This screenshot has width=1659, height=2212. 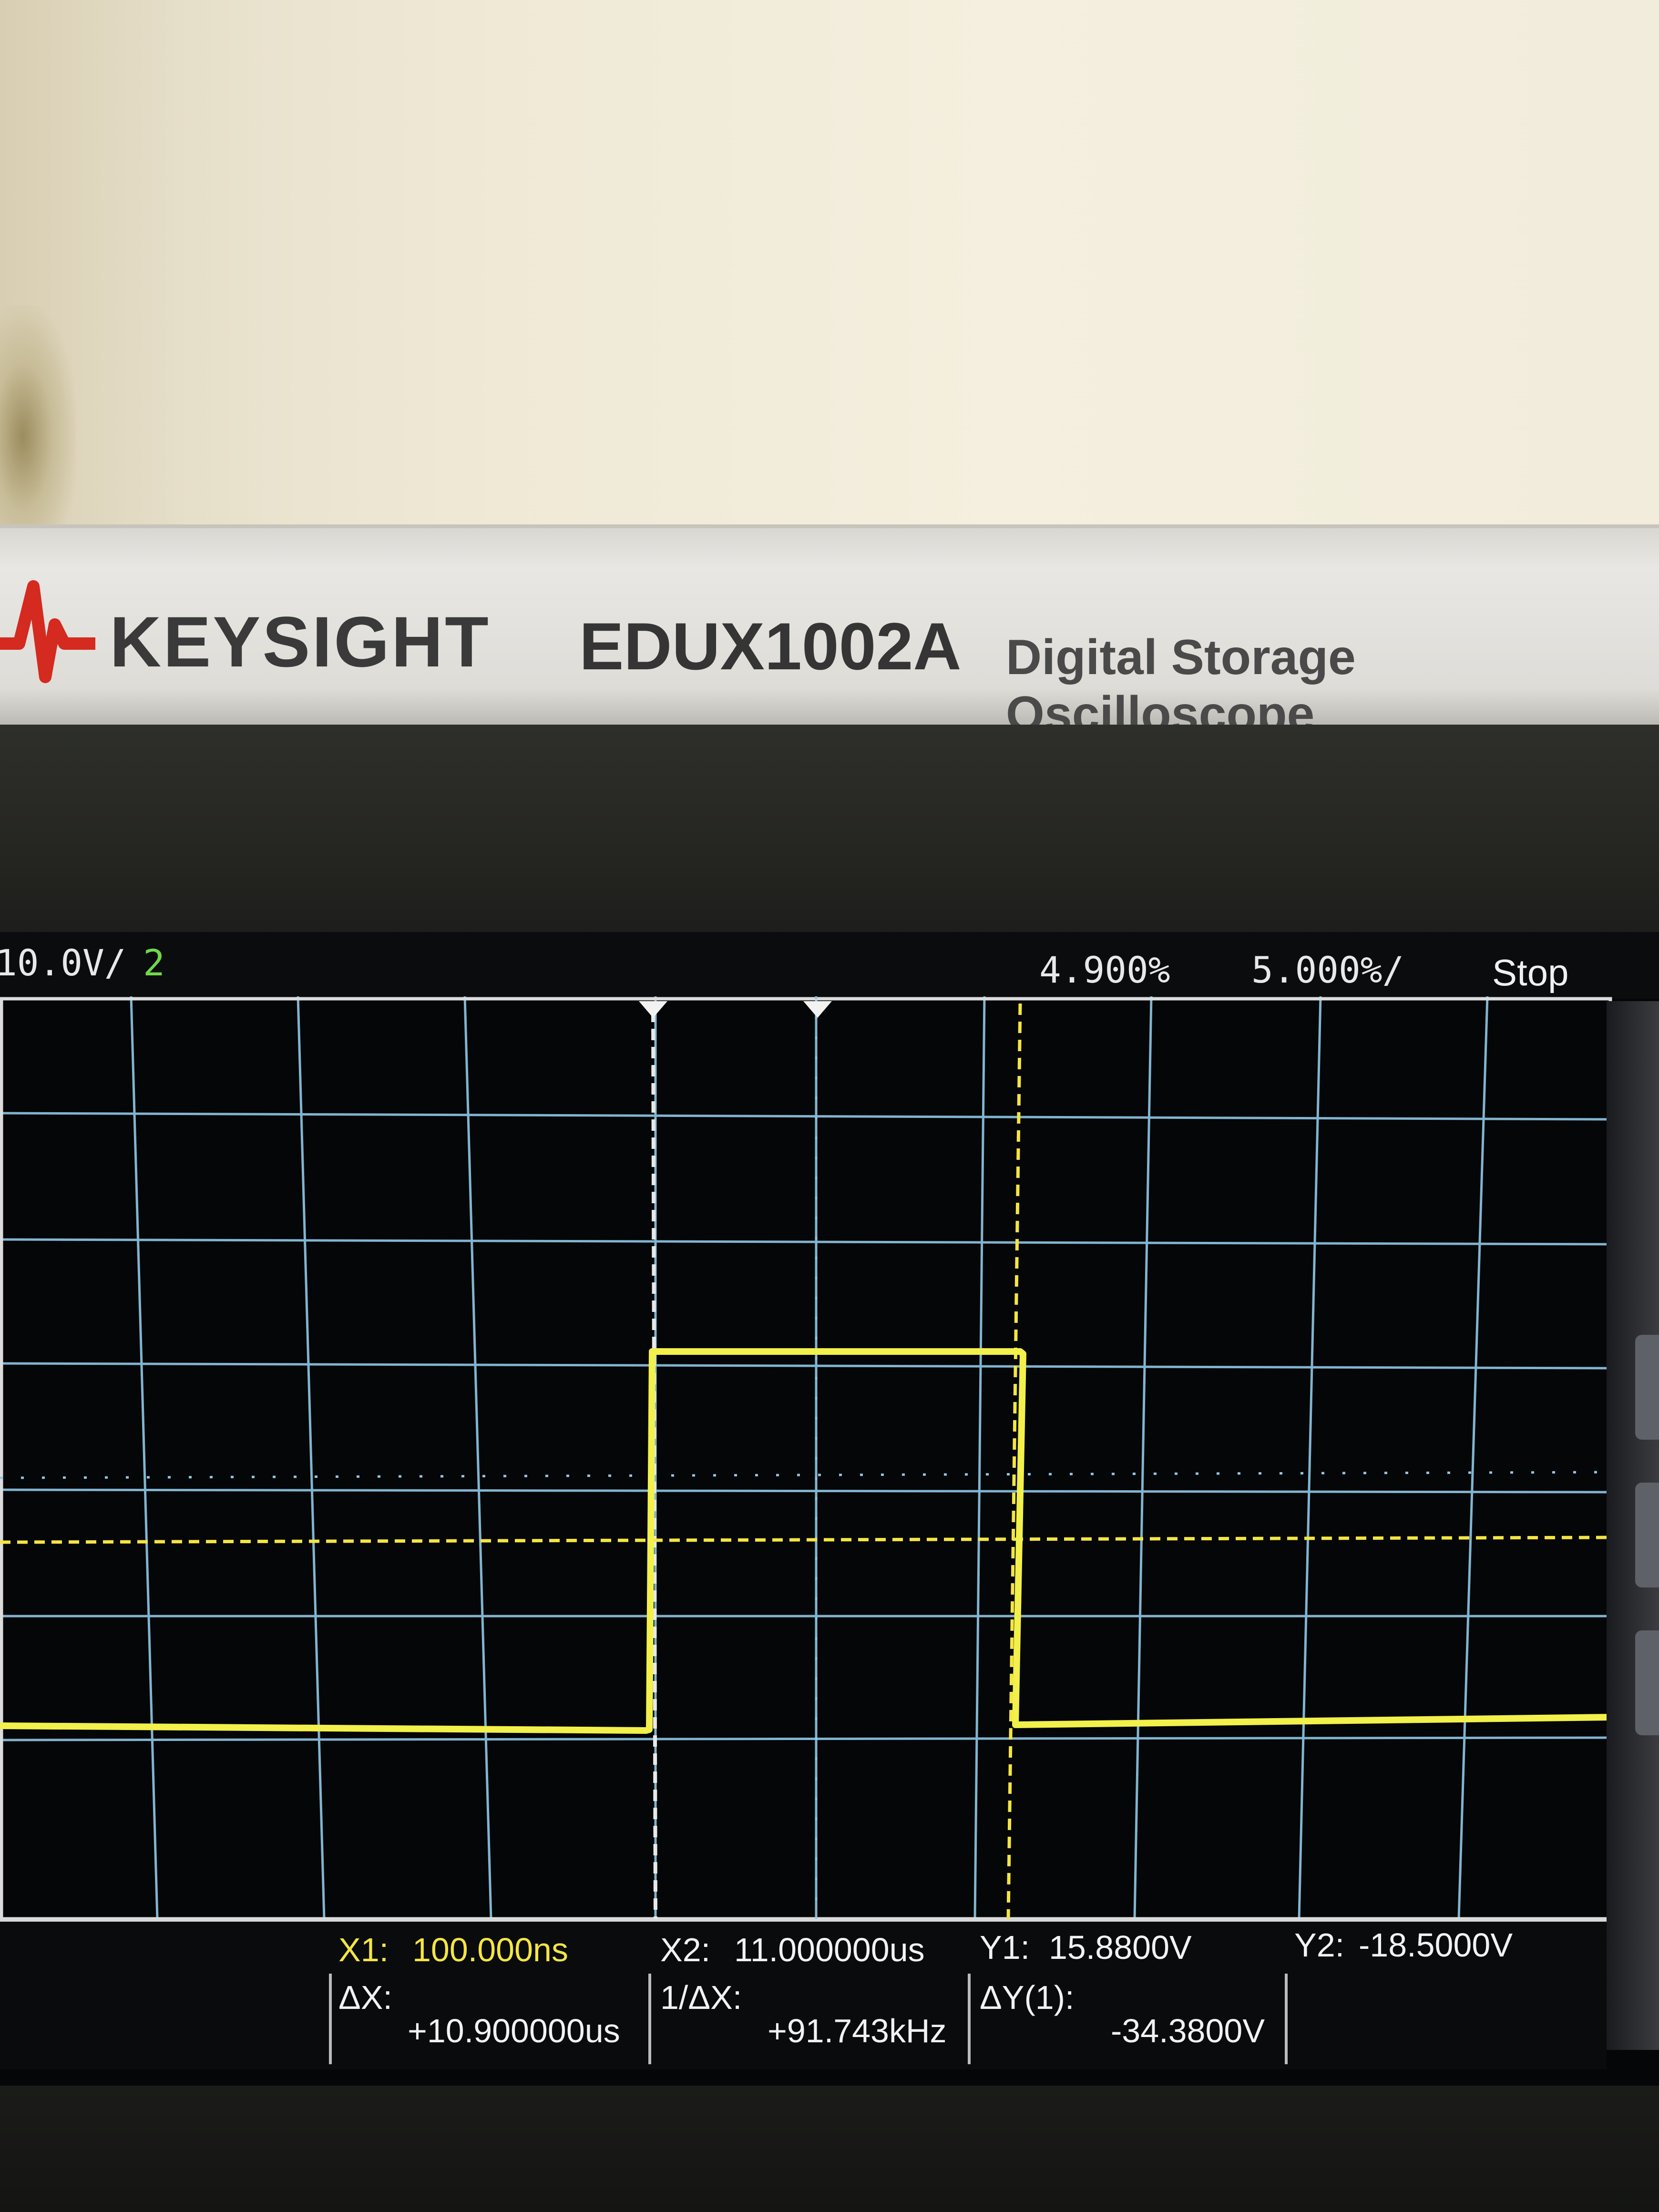 What do you see at coordinates (806, 1475) in the screenshot?
I see `center-axis-h` at bounding box center [806, 1475].